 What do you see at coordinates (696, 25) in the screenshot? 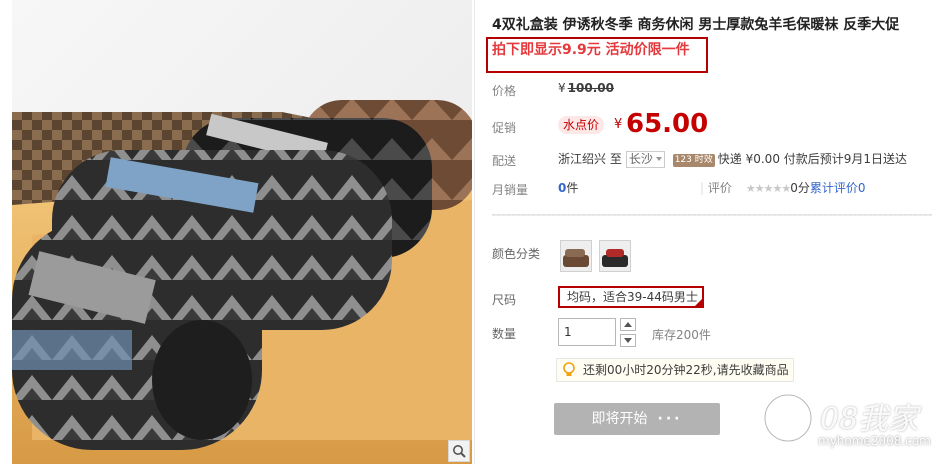
I see `product-title: 4双礼盒装 伊诱秋冬季 商务休闲 男士厚款兔羊毛保暖袜 反季大促` at bounding box center [696, 25].